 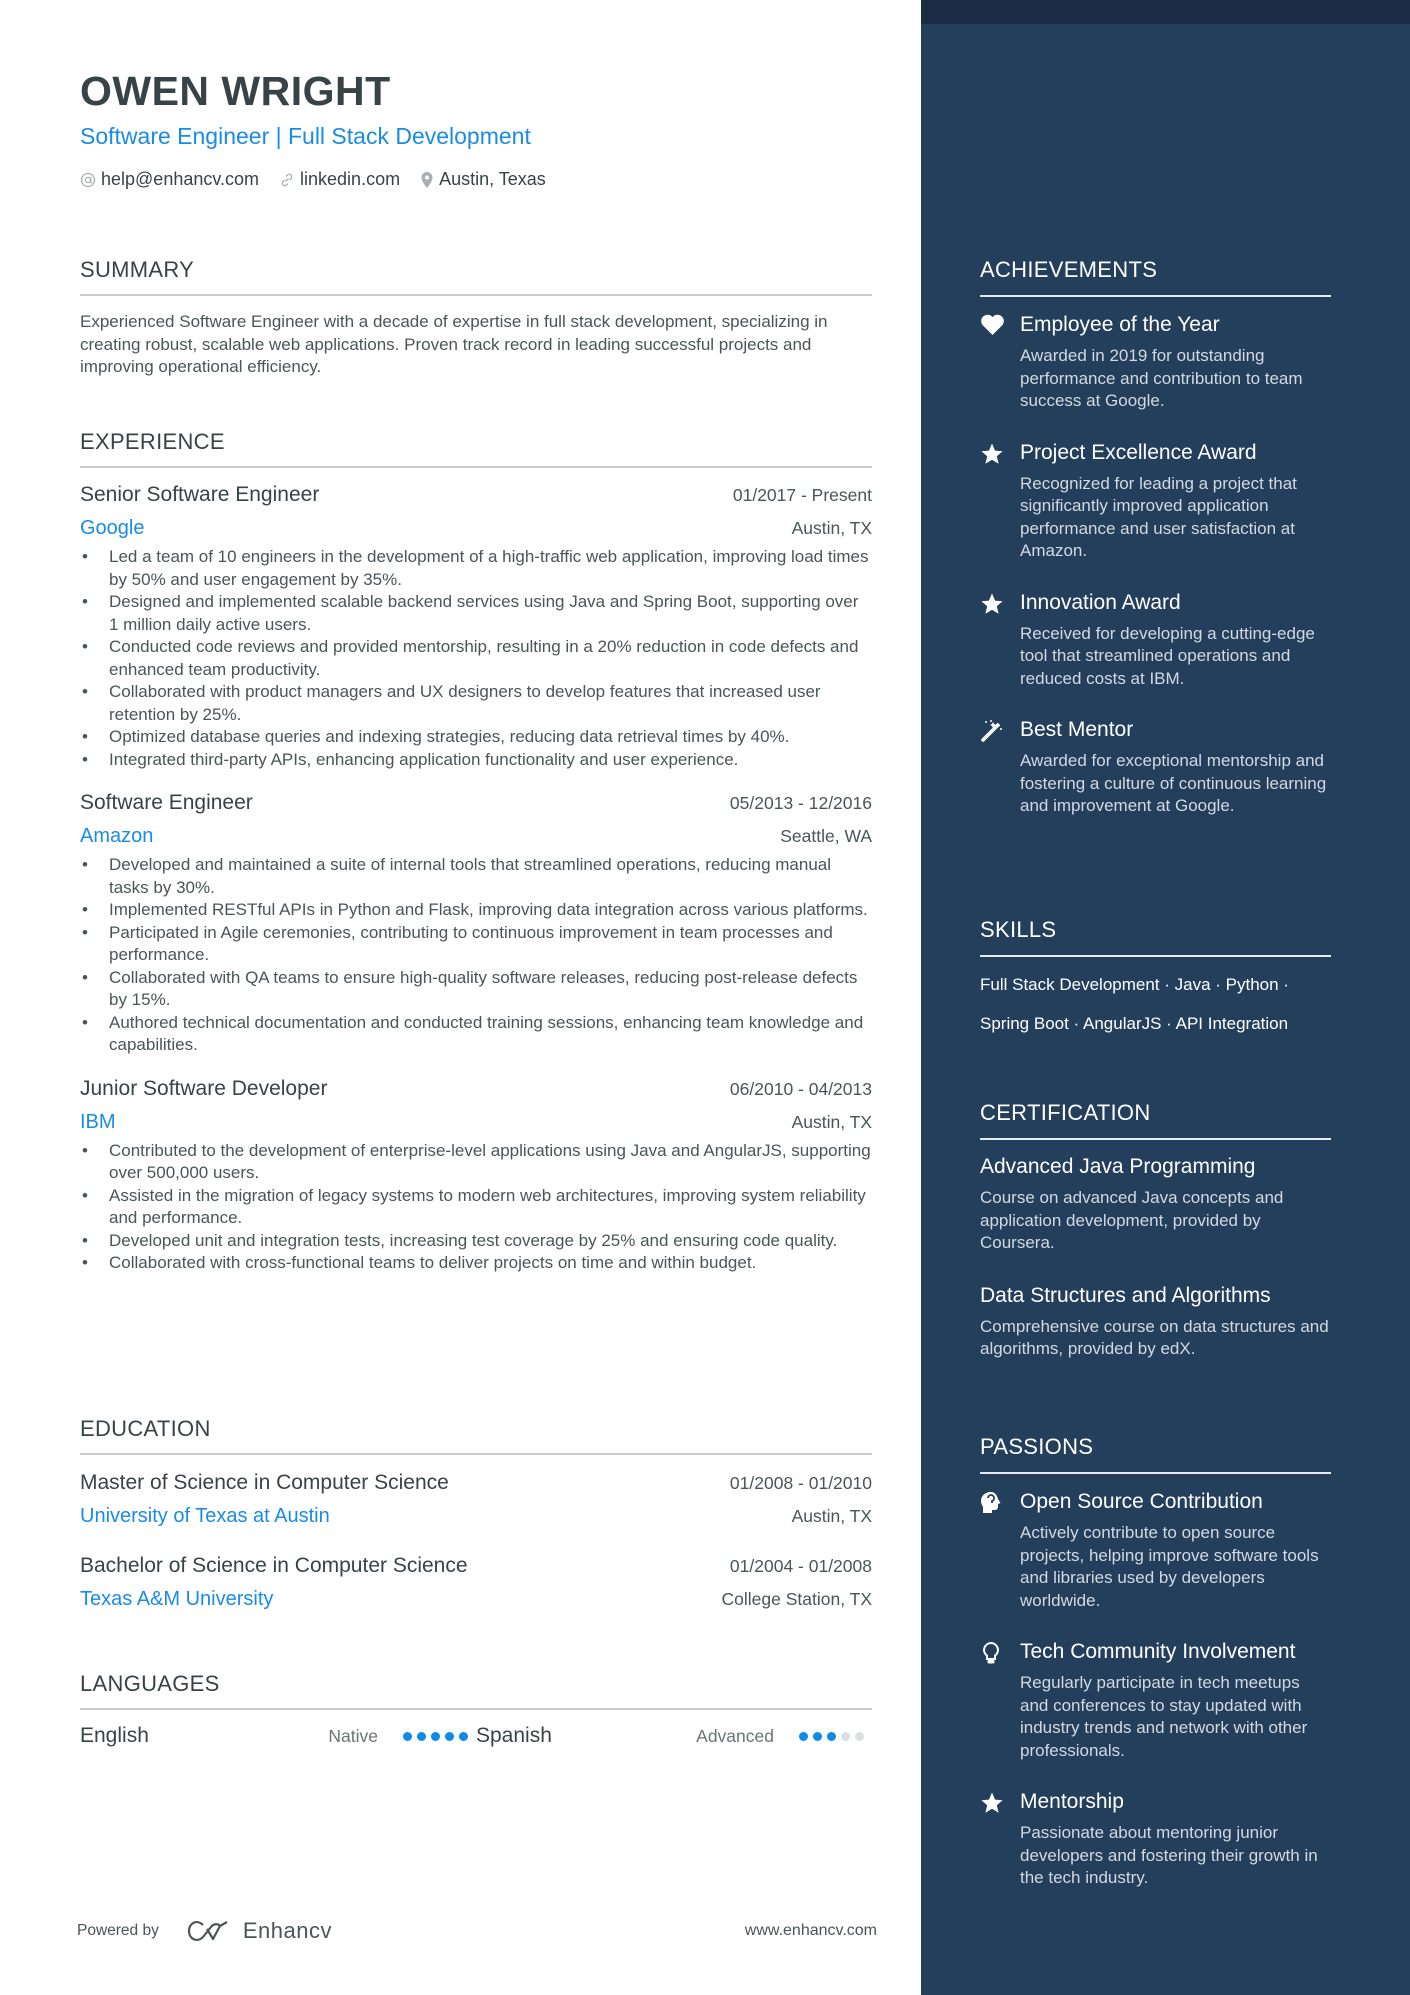 I want to click on passion-title: Tech Community Involvement, so click(x=1158, y=1651).